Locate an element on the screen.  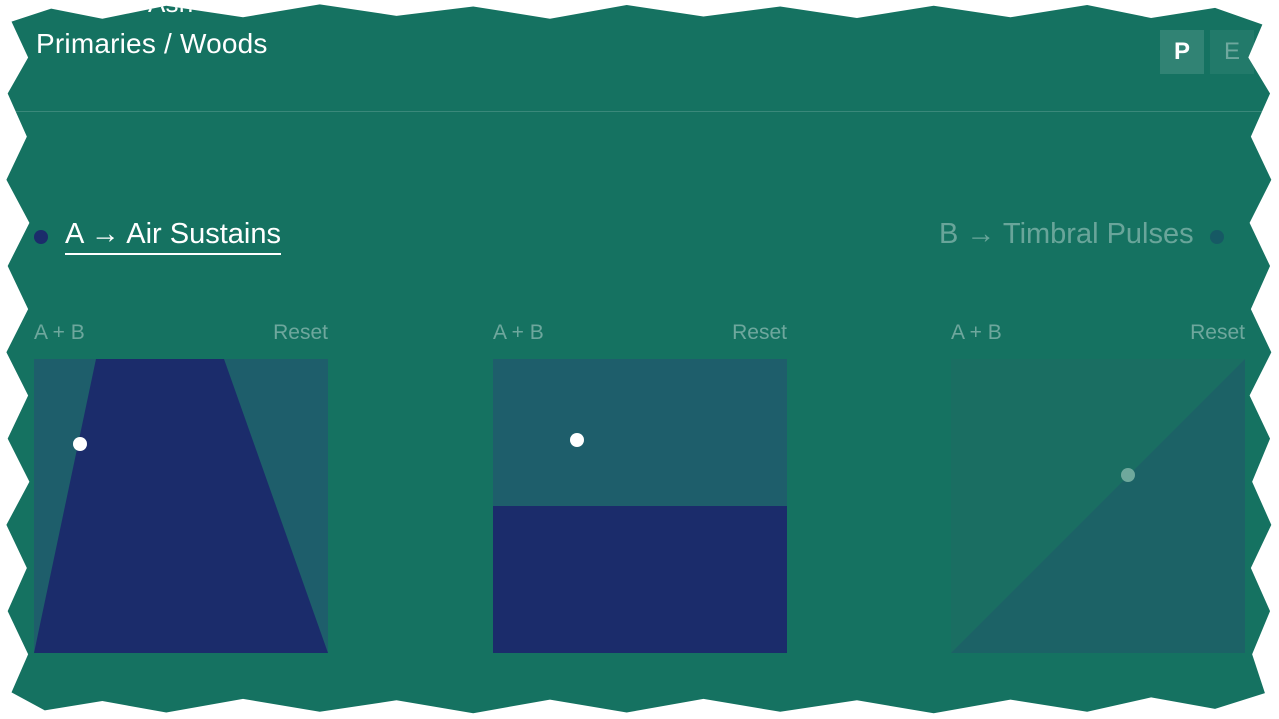
pad-1-surface is located at coordinates (181, 506).